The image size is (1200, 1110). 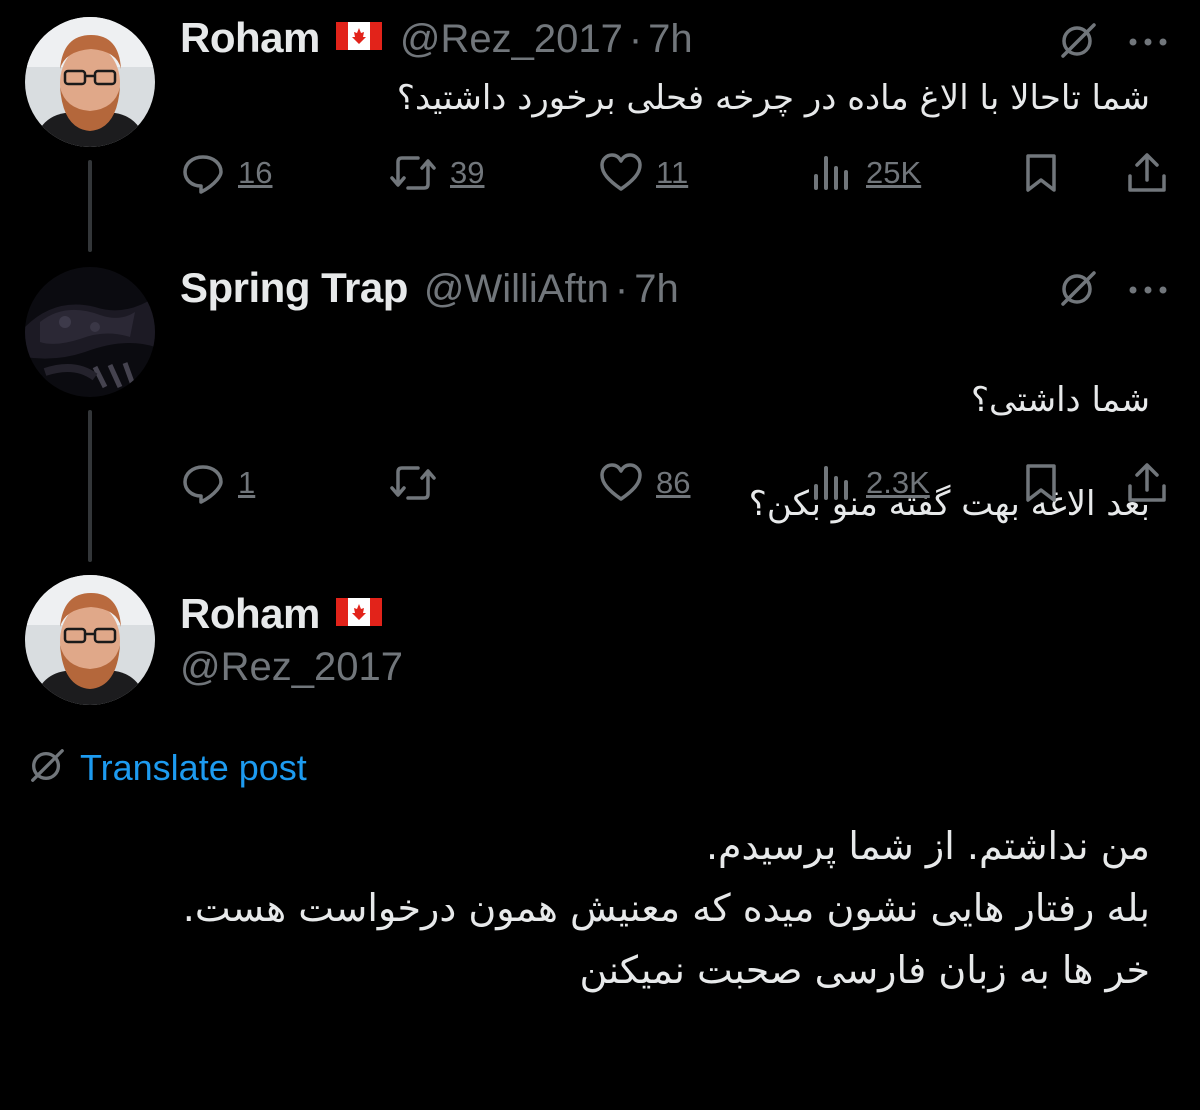 What do you see at coordinates (898, 482) in the screenshot?
I see `views-count: 2.3K` at bounding box center [898, 482].